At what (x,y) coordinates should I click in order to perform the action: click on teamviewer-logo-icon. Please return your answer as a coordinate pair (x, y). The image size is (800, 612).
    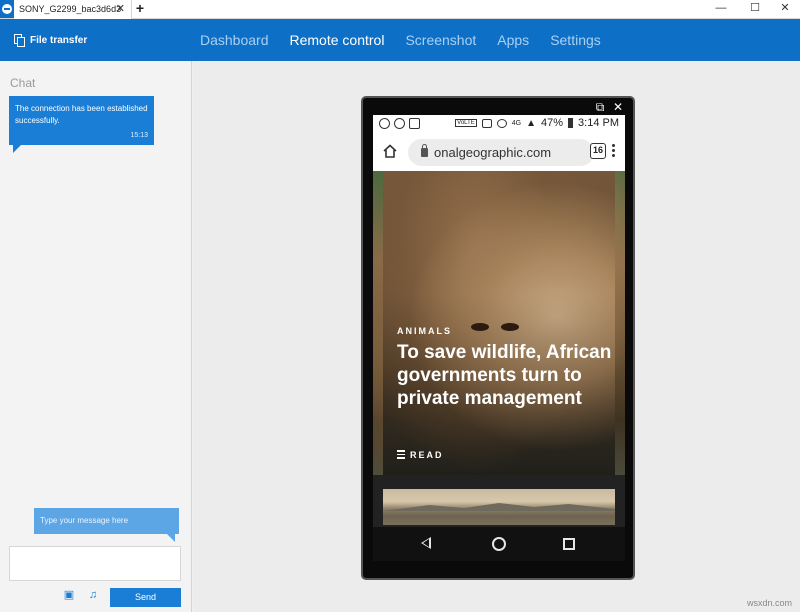
    Looking at the image, I should click on (7, 9).